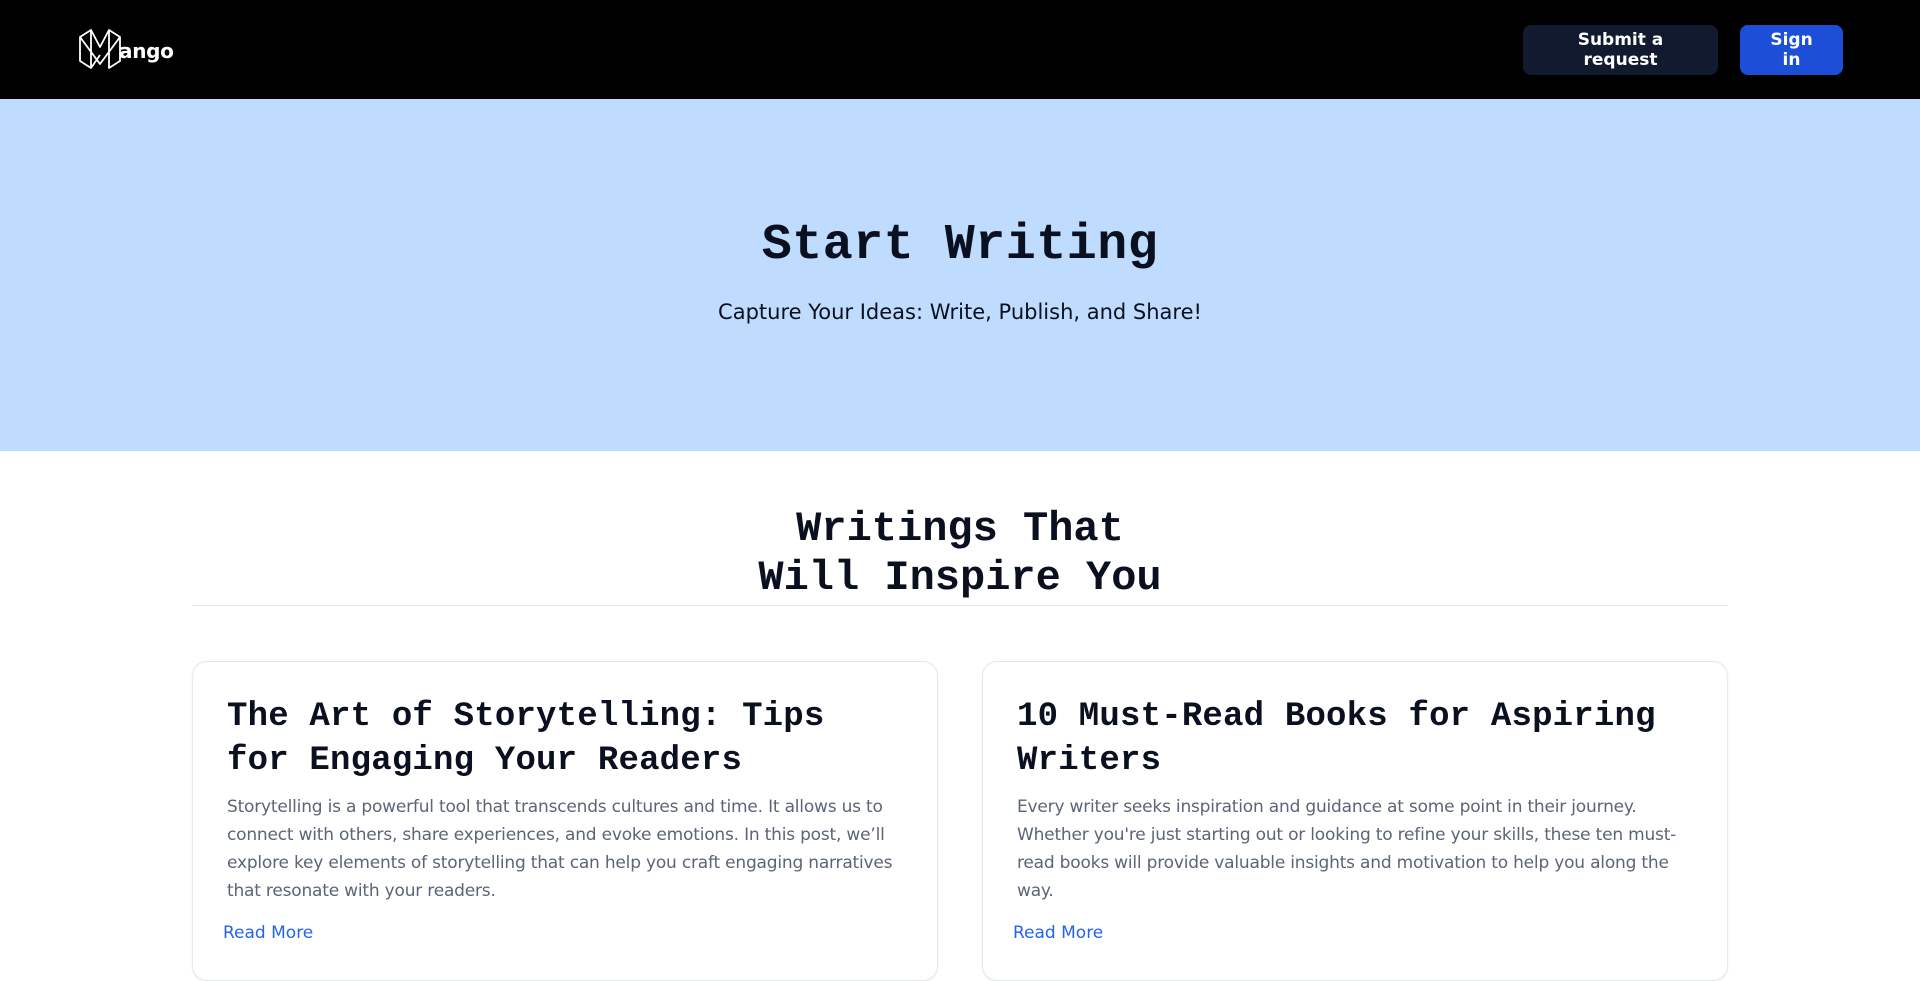 The height and width of the screenshot is (981, 1920). Describe the element at coordinates (1791, 49) in the screenshot. I see `sign-in-button: Sign in` at that location.